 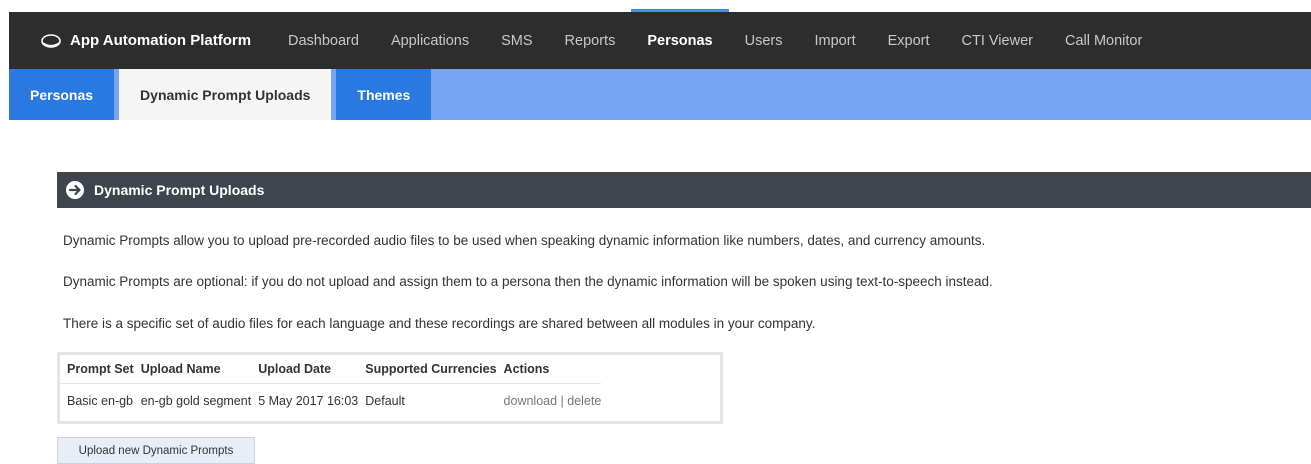 What do you see at coordinates (75, 190) in the screenshot?
I see `arrow-circle-icon` at bounding box center [75, 190].